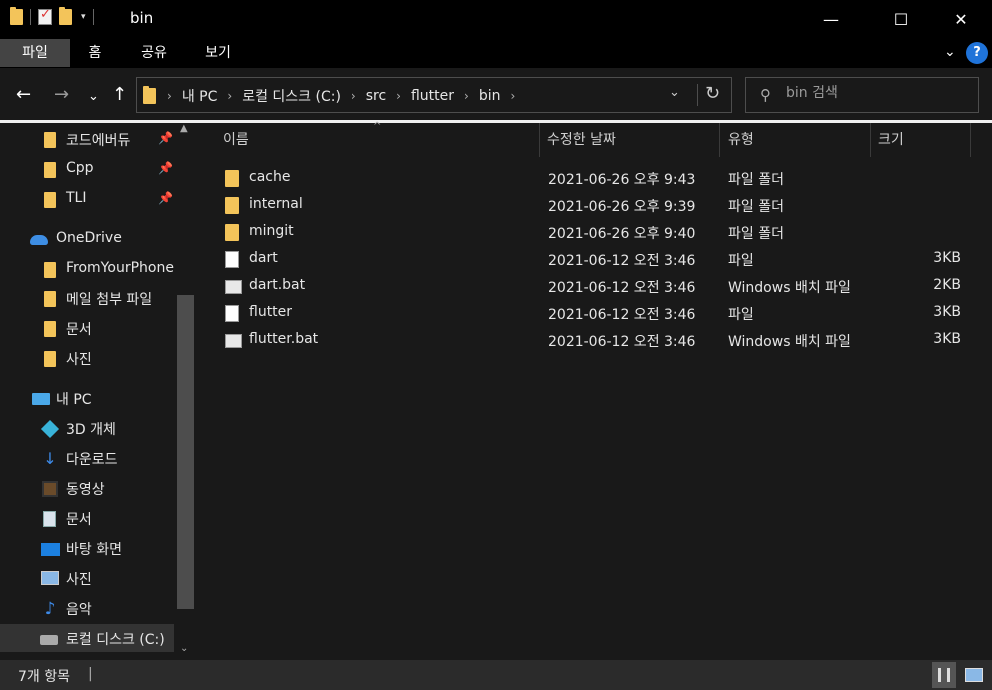 This screenshot has width=992, height=690. What do you see at coordinates (23, 95) in the screenshot?
I see `back-button: ←` at bounding box center [23, 95].